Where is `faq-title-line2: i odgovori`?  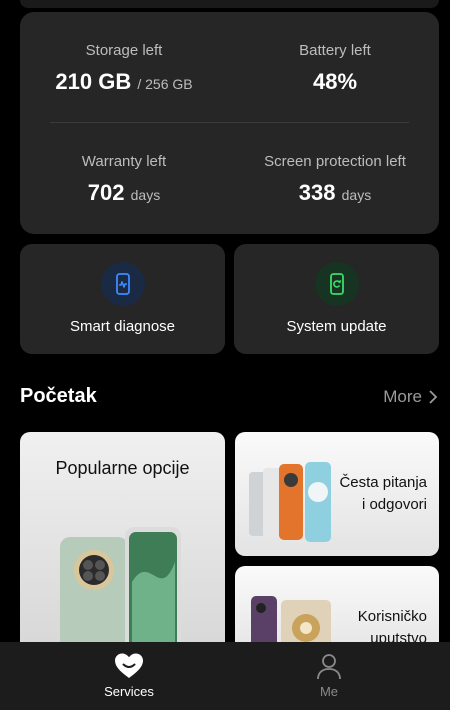 faq-title-line2: i odgovori is located at coordinates (394, 504).